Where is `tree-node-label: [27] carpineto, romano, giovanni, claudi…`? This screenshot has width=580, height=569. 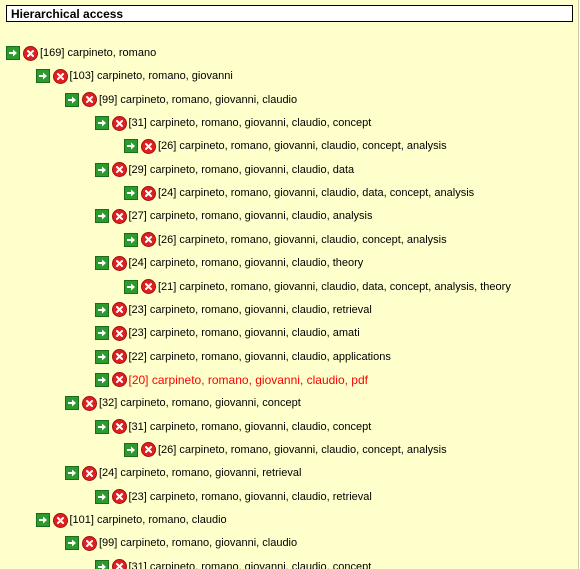 tree-node-label: [27] carpineto, romano, giovanni, claudi… is located at coordinates (251, 216).